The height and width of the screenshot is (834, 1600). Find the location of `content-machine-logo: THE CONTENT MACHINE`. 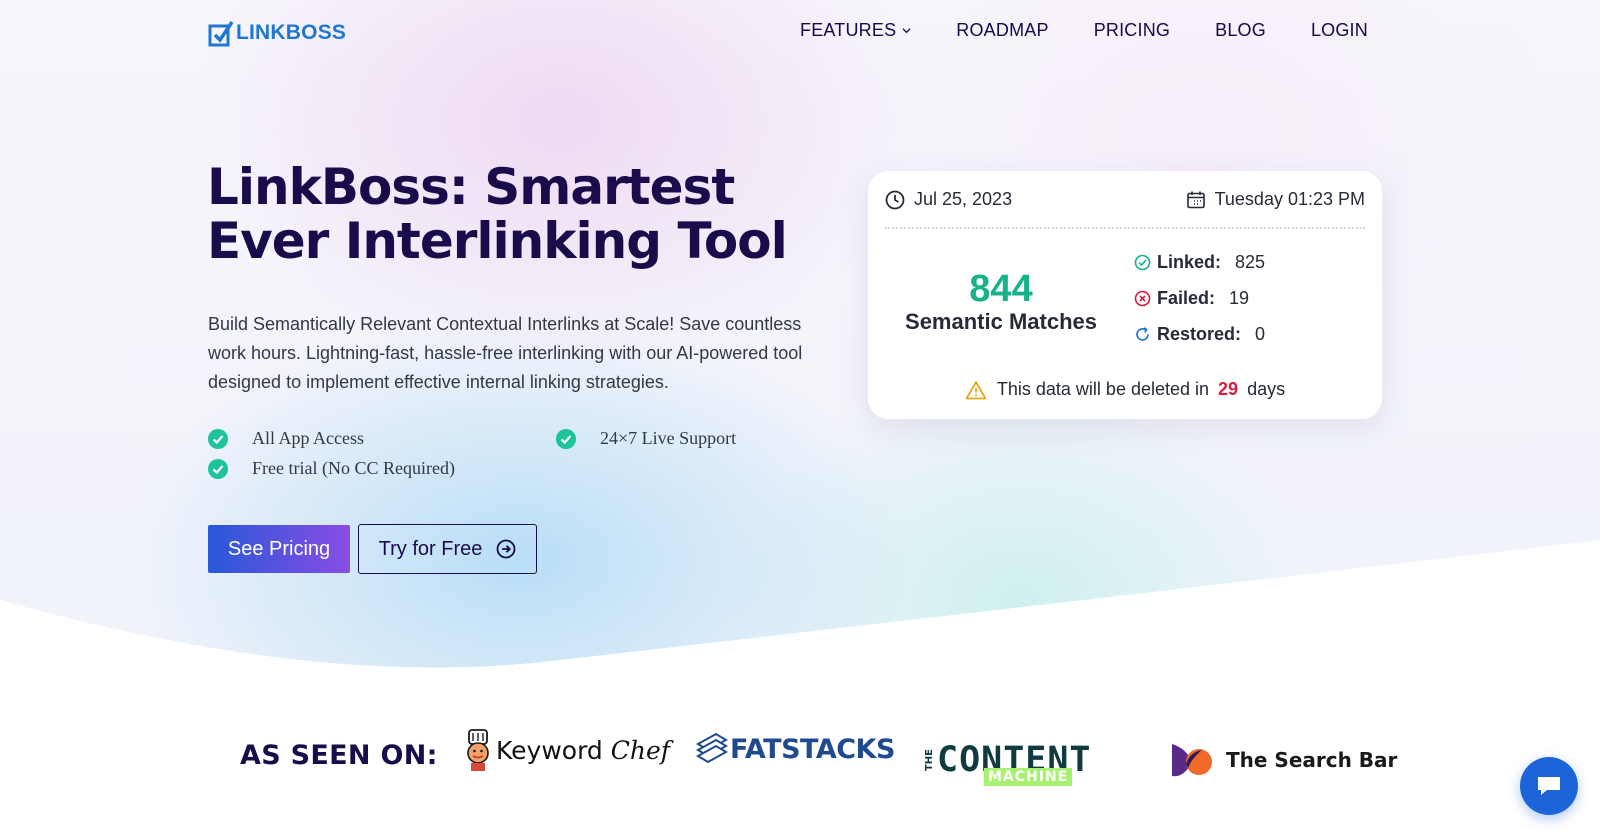

content-machine-logo: THE CONTENT MACHINE is located at coordinates (1008, 760).